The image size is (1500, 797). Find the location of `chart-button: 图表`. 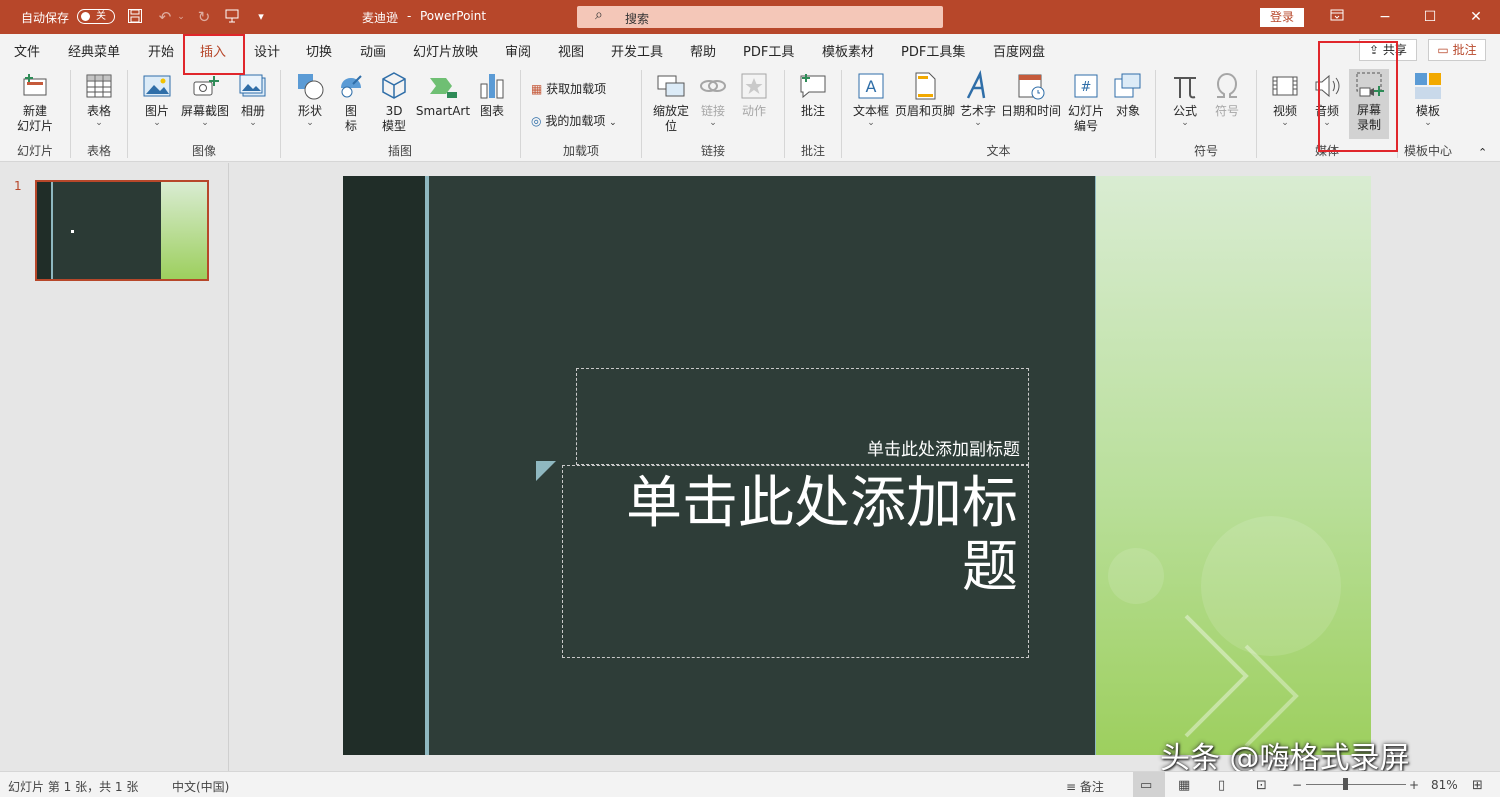

chart-button: 图表 is located at coordinates (492, 94).